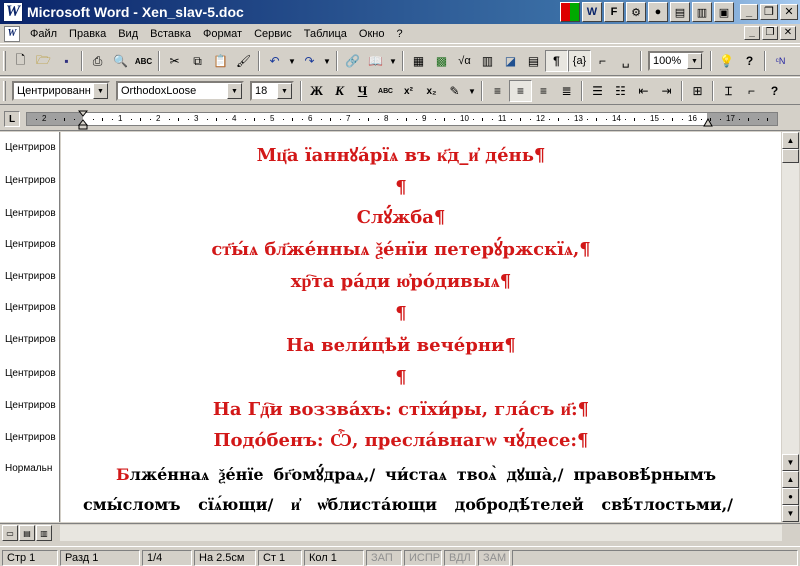  Describe the element at coordinates (749, 12) in the screenshot. I see `minimize-button: _` at that location.